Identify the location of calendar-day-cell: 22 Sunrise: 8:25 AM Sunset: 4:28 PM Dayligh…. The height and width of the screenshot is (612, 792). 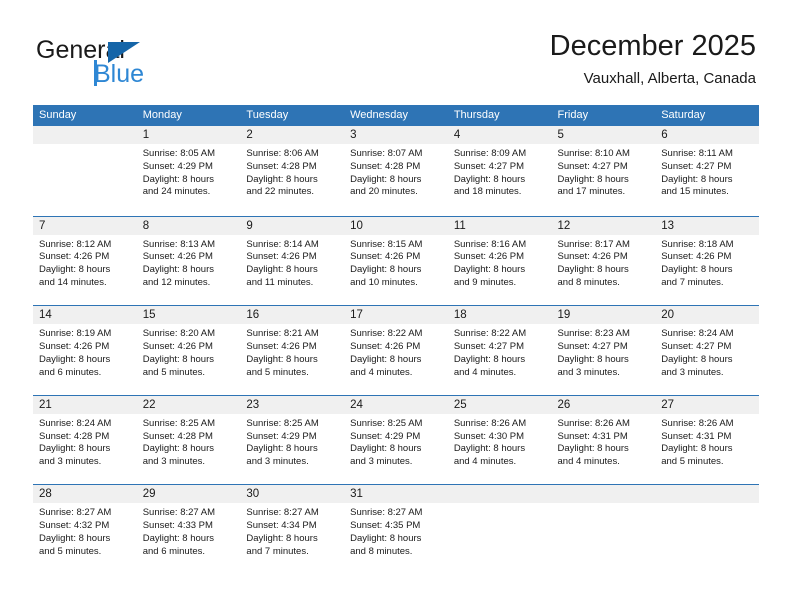
(188, 440).